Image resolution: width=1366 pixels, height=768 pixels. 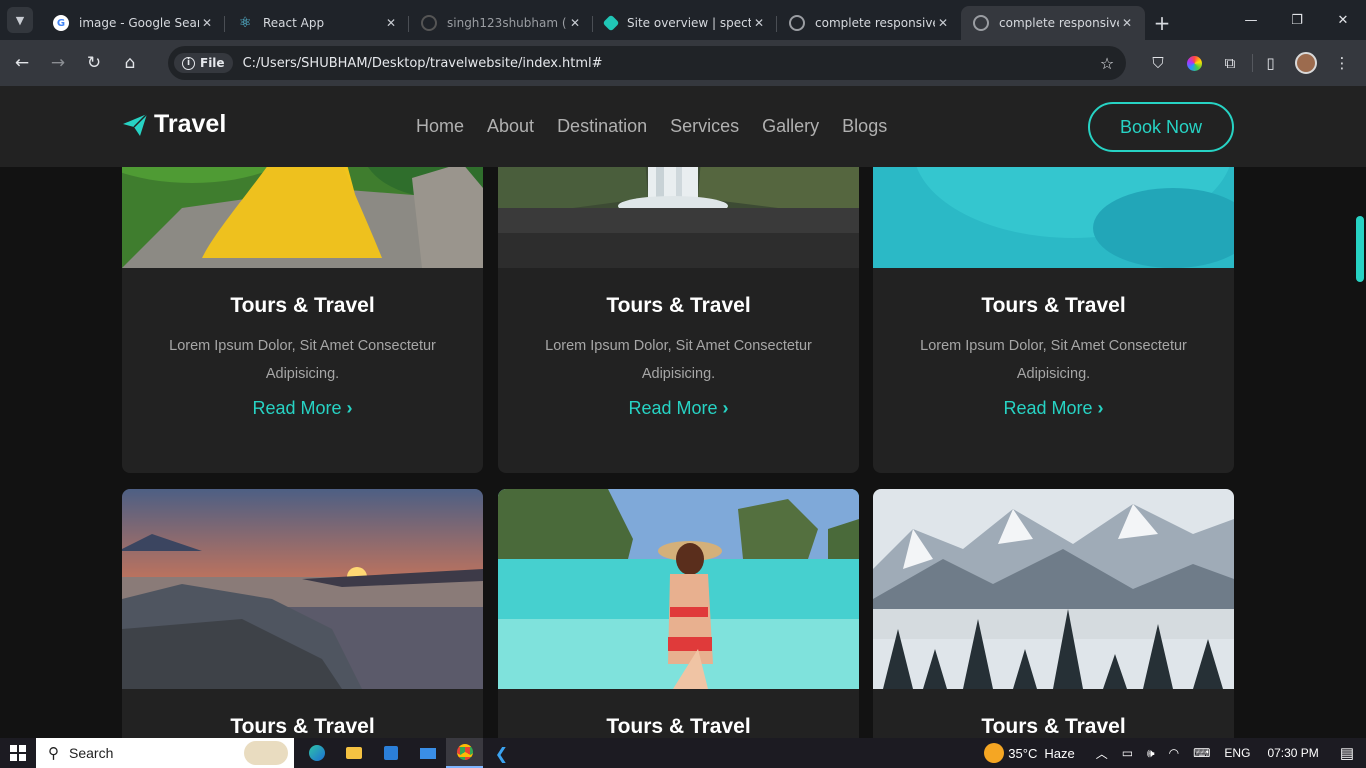 I want to click on chrome-icon, so click(x=464, y=753).